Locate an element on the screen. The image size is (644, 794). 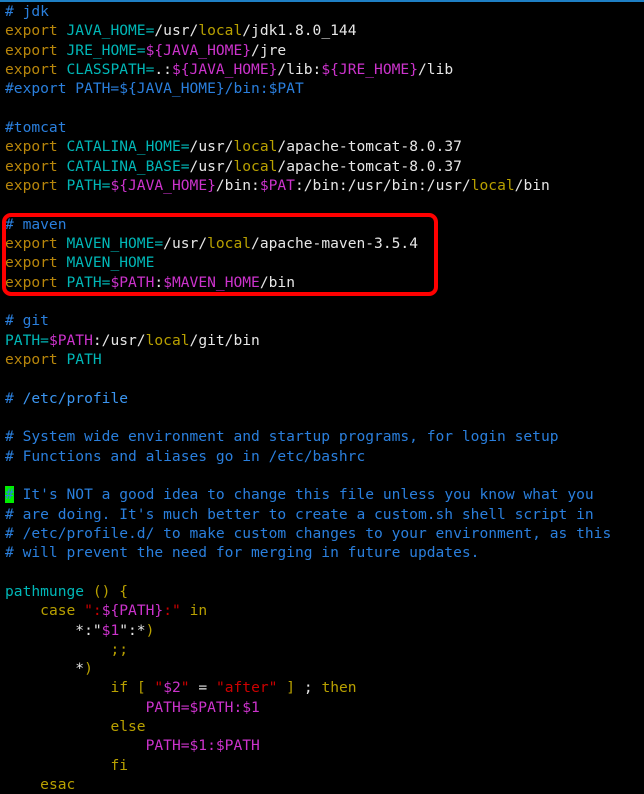
code-line: # /etc/profile is located at coordinates (324, 398).